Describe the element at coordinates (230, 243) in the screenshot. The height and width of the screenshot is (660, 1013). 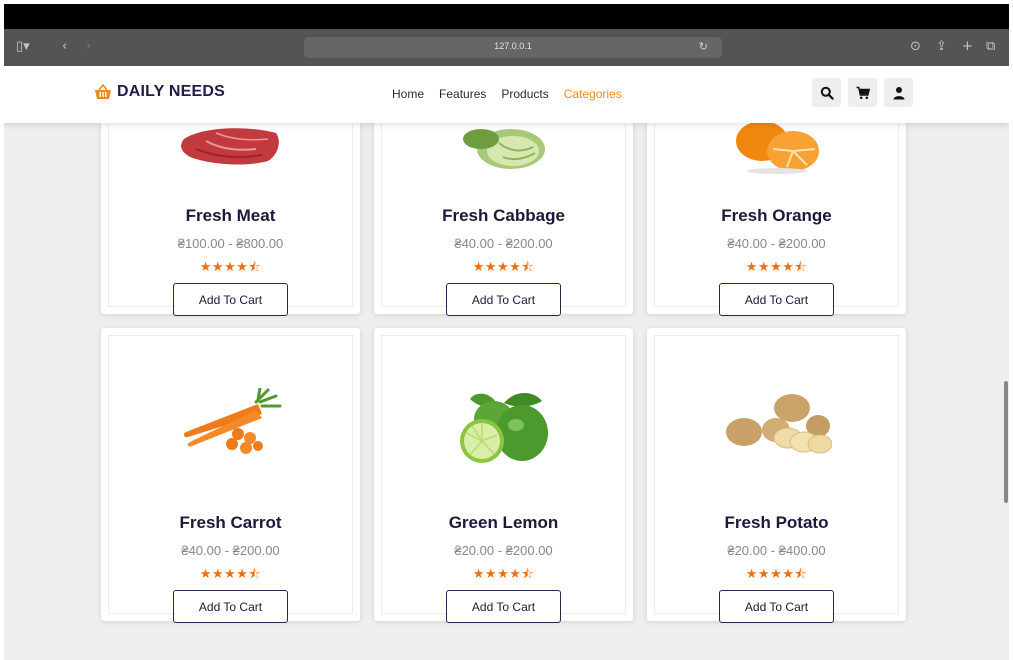
I see `product-price: ₴100.00 - ₴800.00` at that location.